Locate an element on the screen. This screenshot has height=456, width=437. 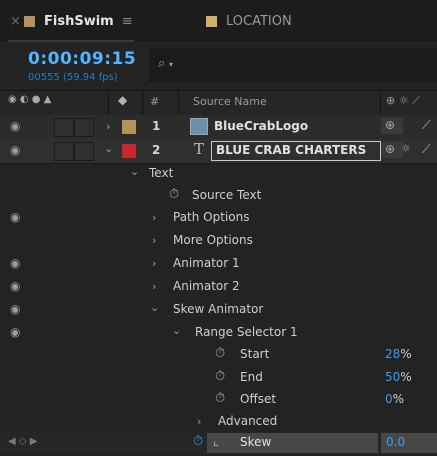
time-header: 0:00:09:15 00555 (59.94 fps) ⌕ ▾ is located at coordinates (218, 66).